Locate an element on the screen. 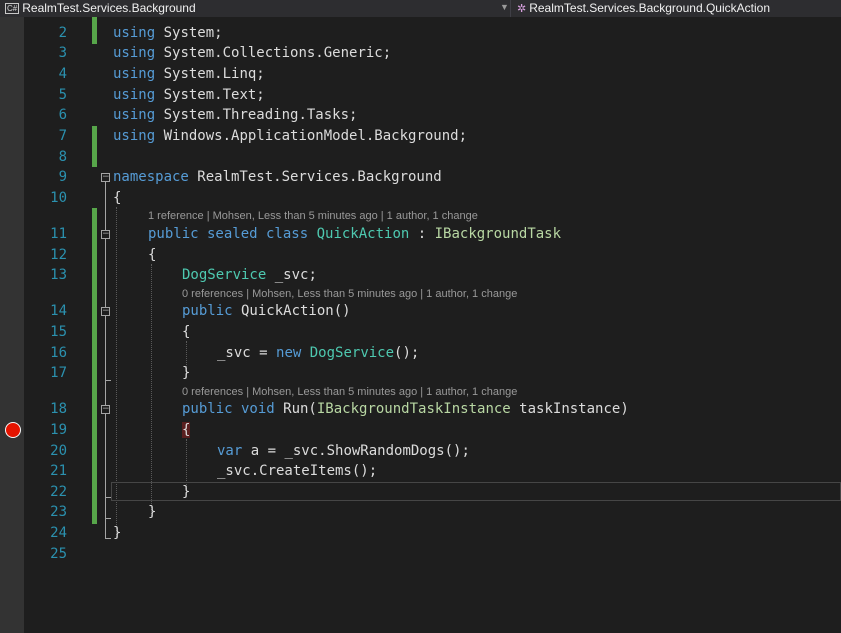  line-number: 15 is located at coordinates (58, 332).